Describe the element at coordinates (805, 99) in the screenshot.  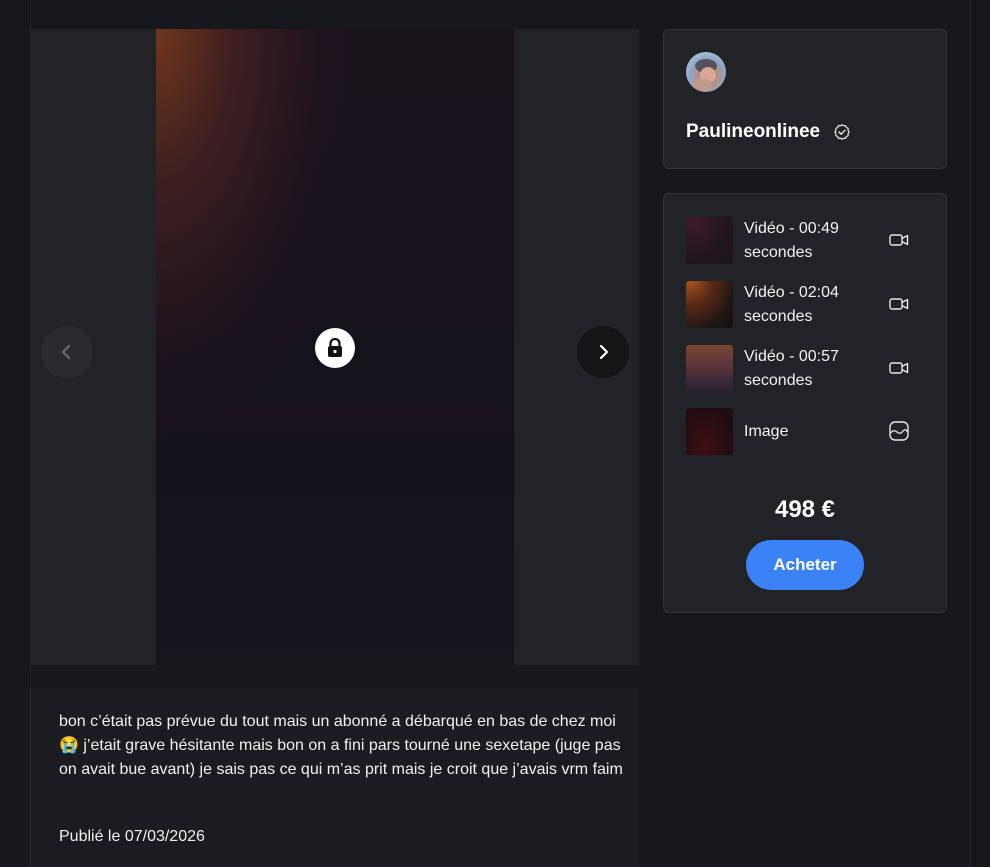
I see `creator-card: Paulineonlinee` at that location.